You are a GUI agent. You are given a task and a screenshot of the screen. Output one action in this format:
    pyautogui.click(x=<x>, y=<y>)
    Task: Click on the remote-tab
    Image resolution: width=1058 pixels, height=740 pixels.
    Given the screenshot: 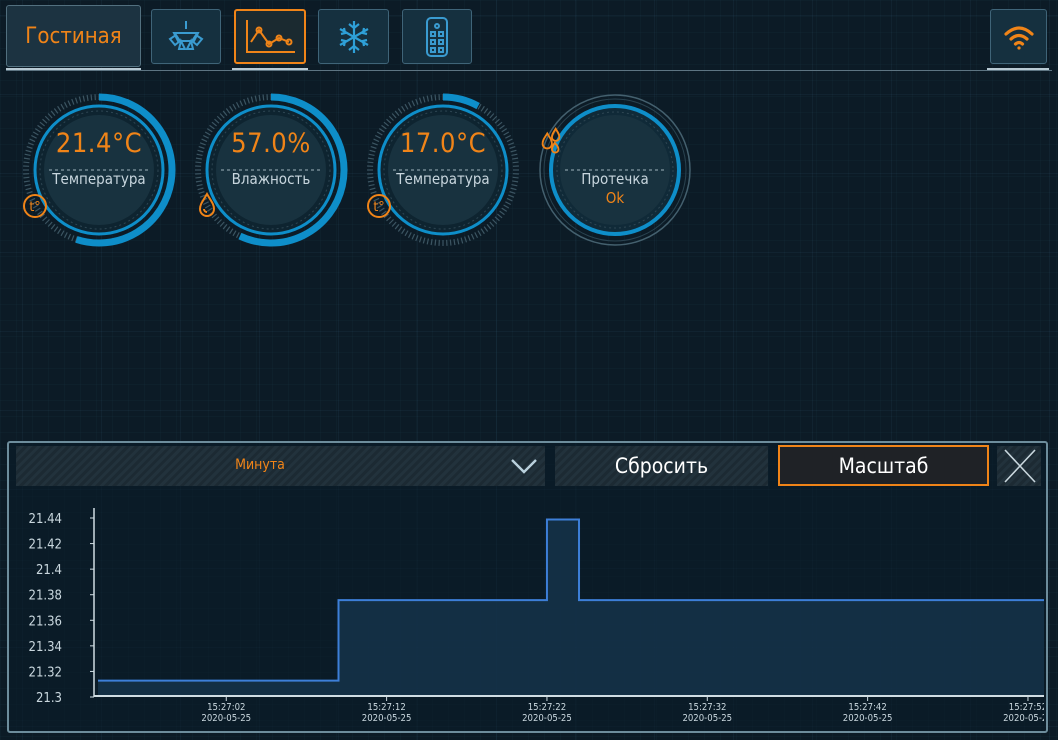 What is the action you would take?
    pyautogui.click(x=437, y=36)
    